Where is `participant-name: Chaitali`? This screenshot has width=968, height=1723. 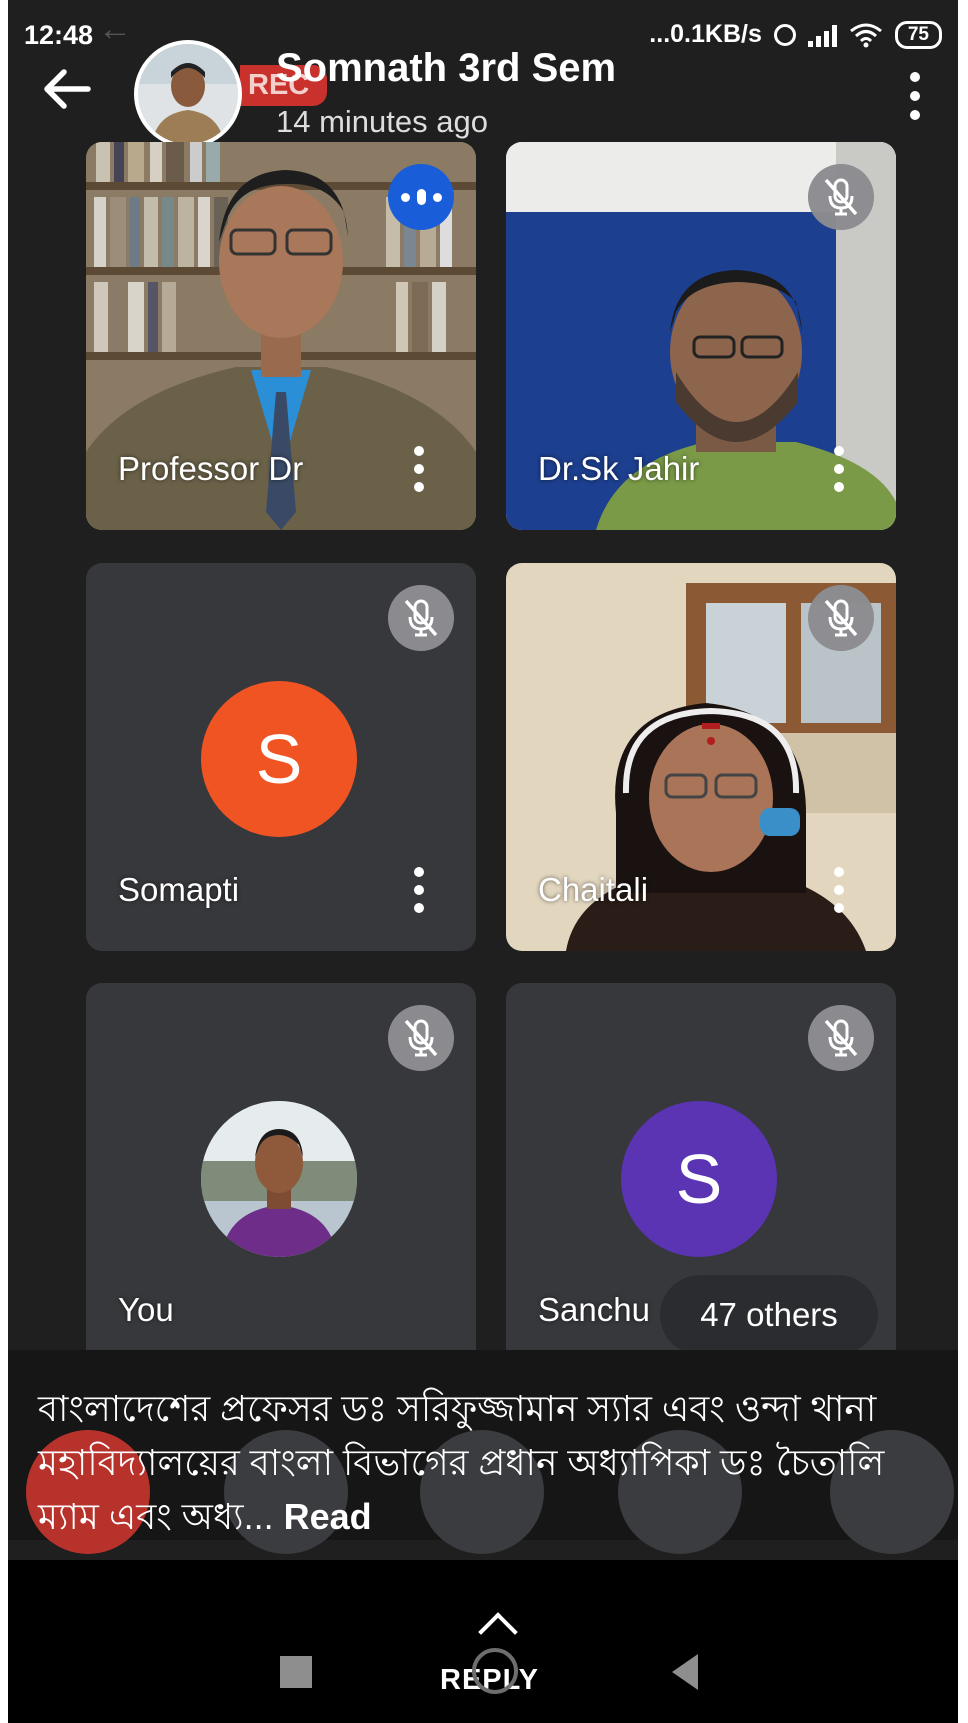 participant-name: Chaitali is located at coordinates (593, 889).